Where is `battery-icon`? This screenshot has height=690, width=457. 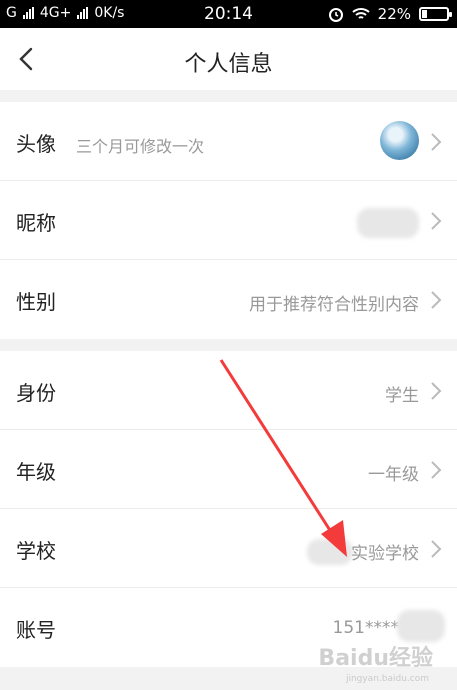
battery-icon is located at coordinates (435, 14).